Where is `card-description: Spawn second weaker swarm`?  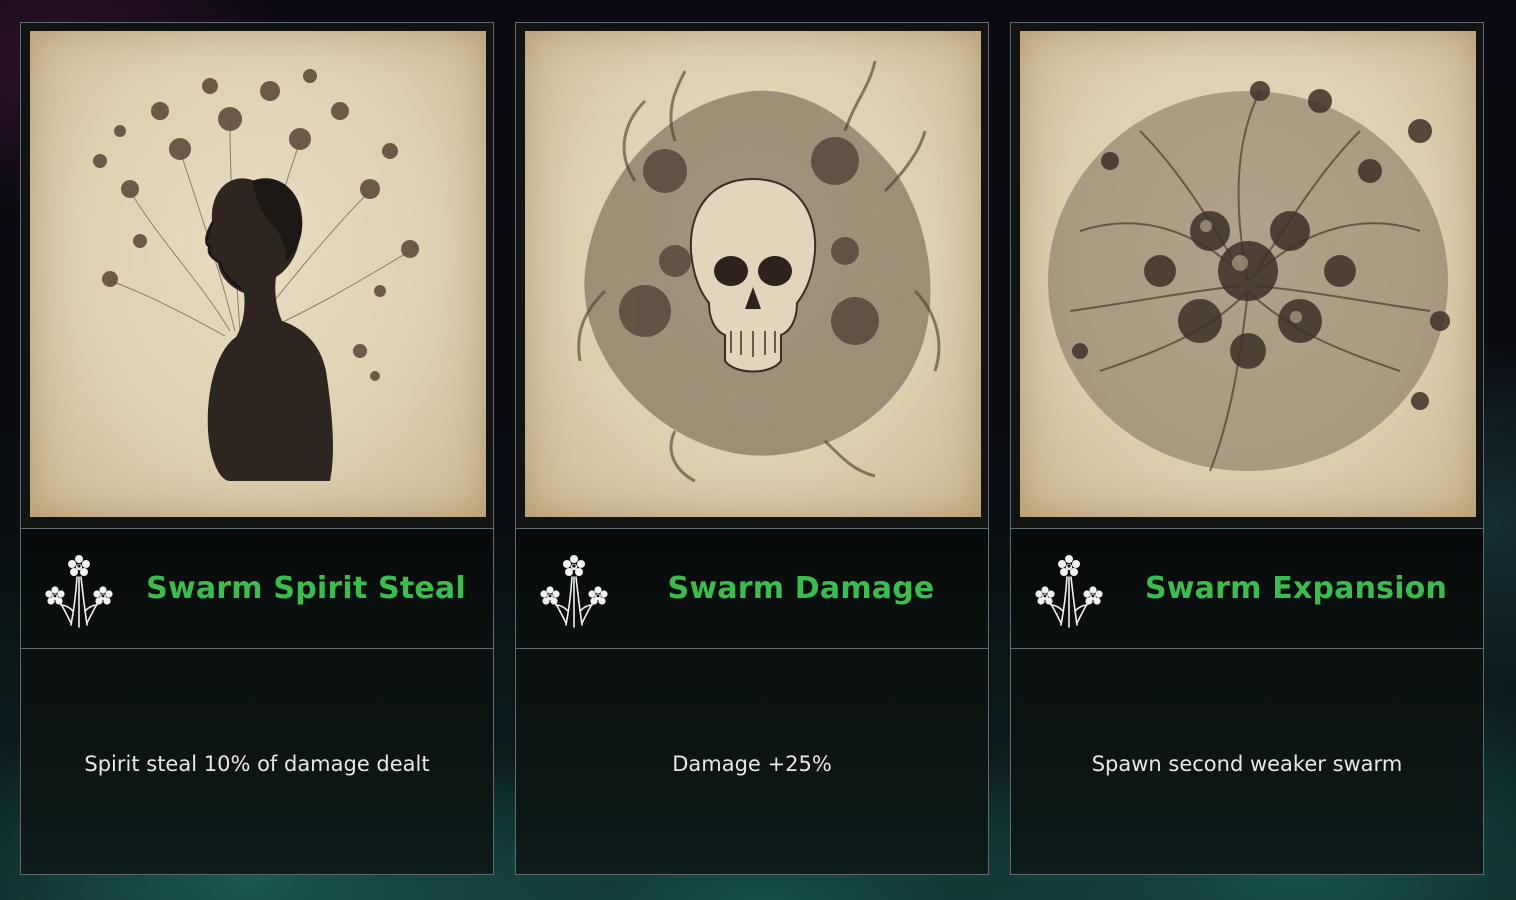 card-description: Spawn second weaker swarm is located at coordinates (1247, 764).